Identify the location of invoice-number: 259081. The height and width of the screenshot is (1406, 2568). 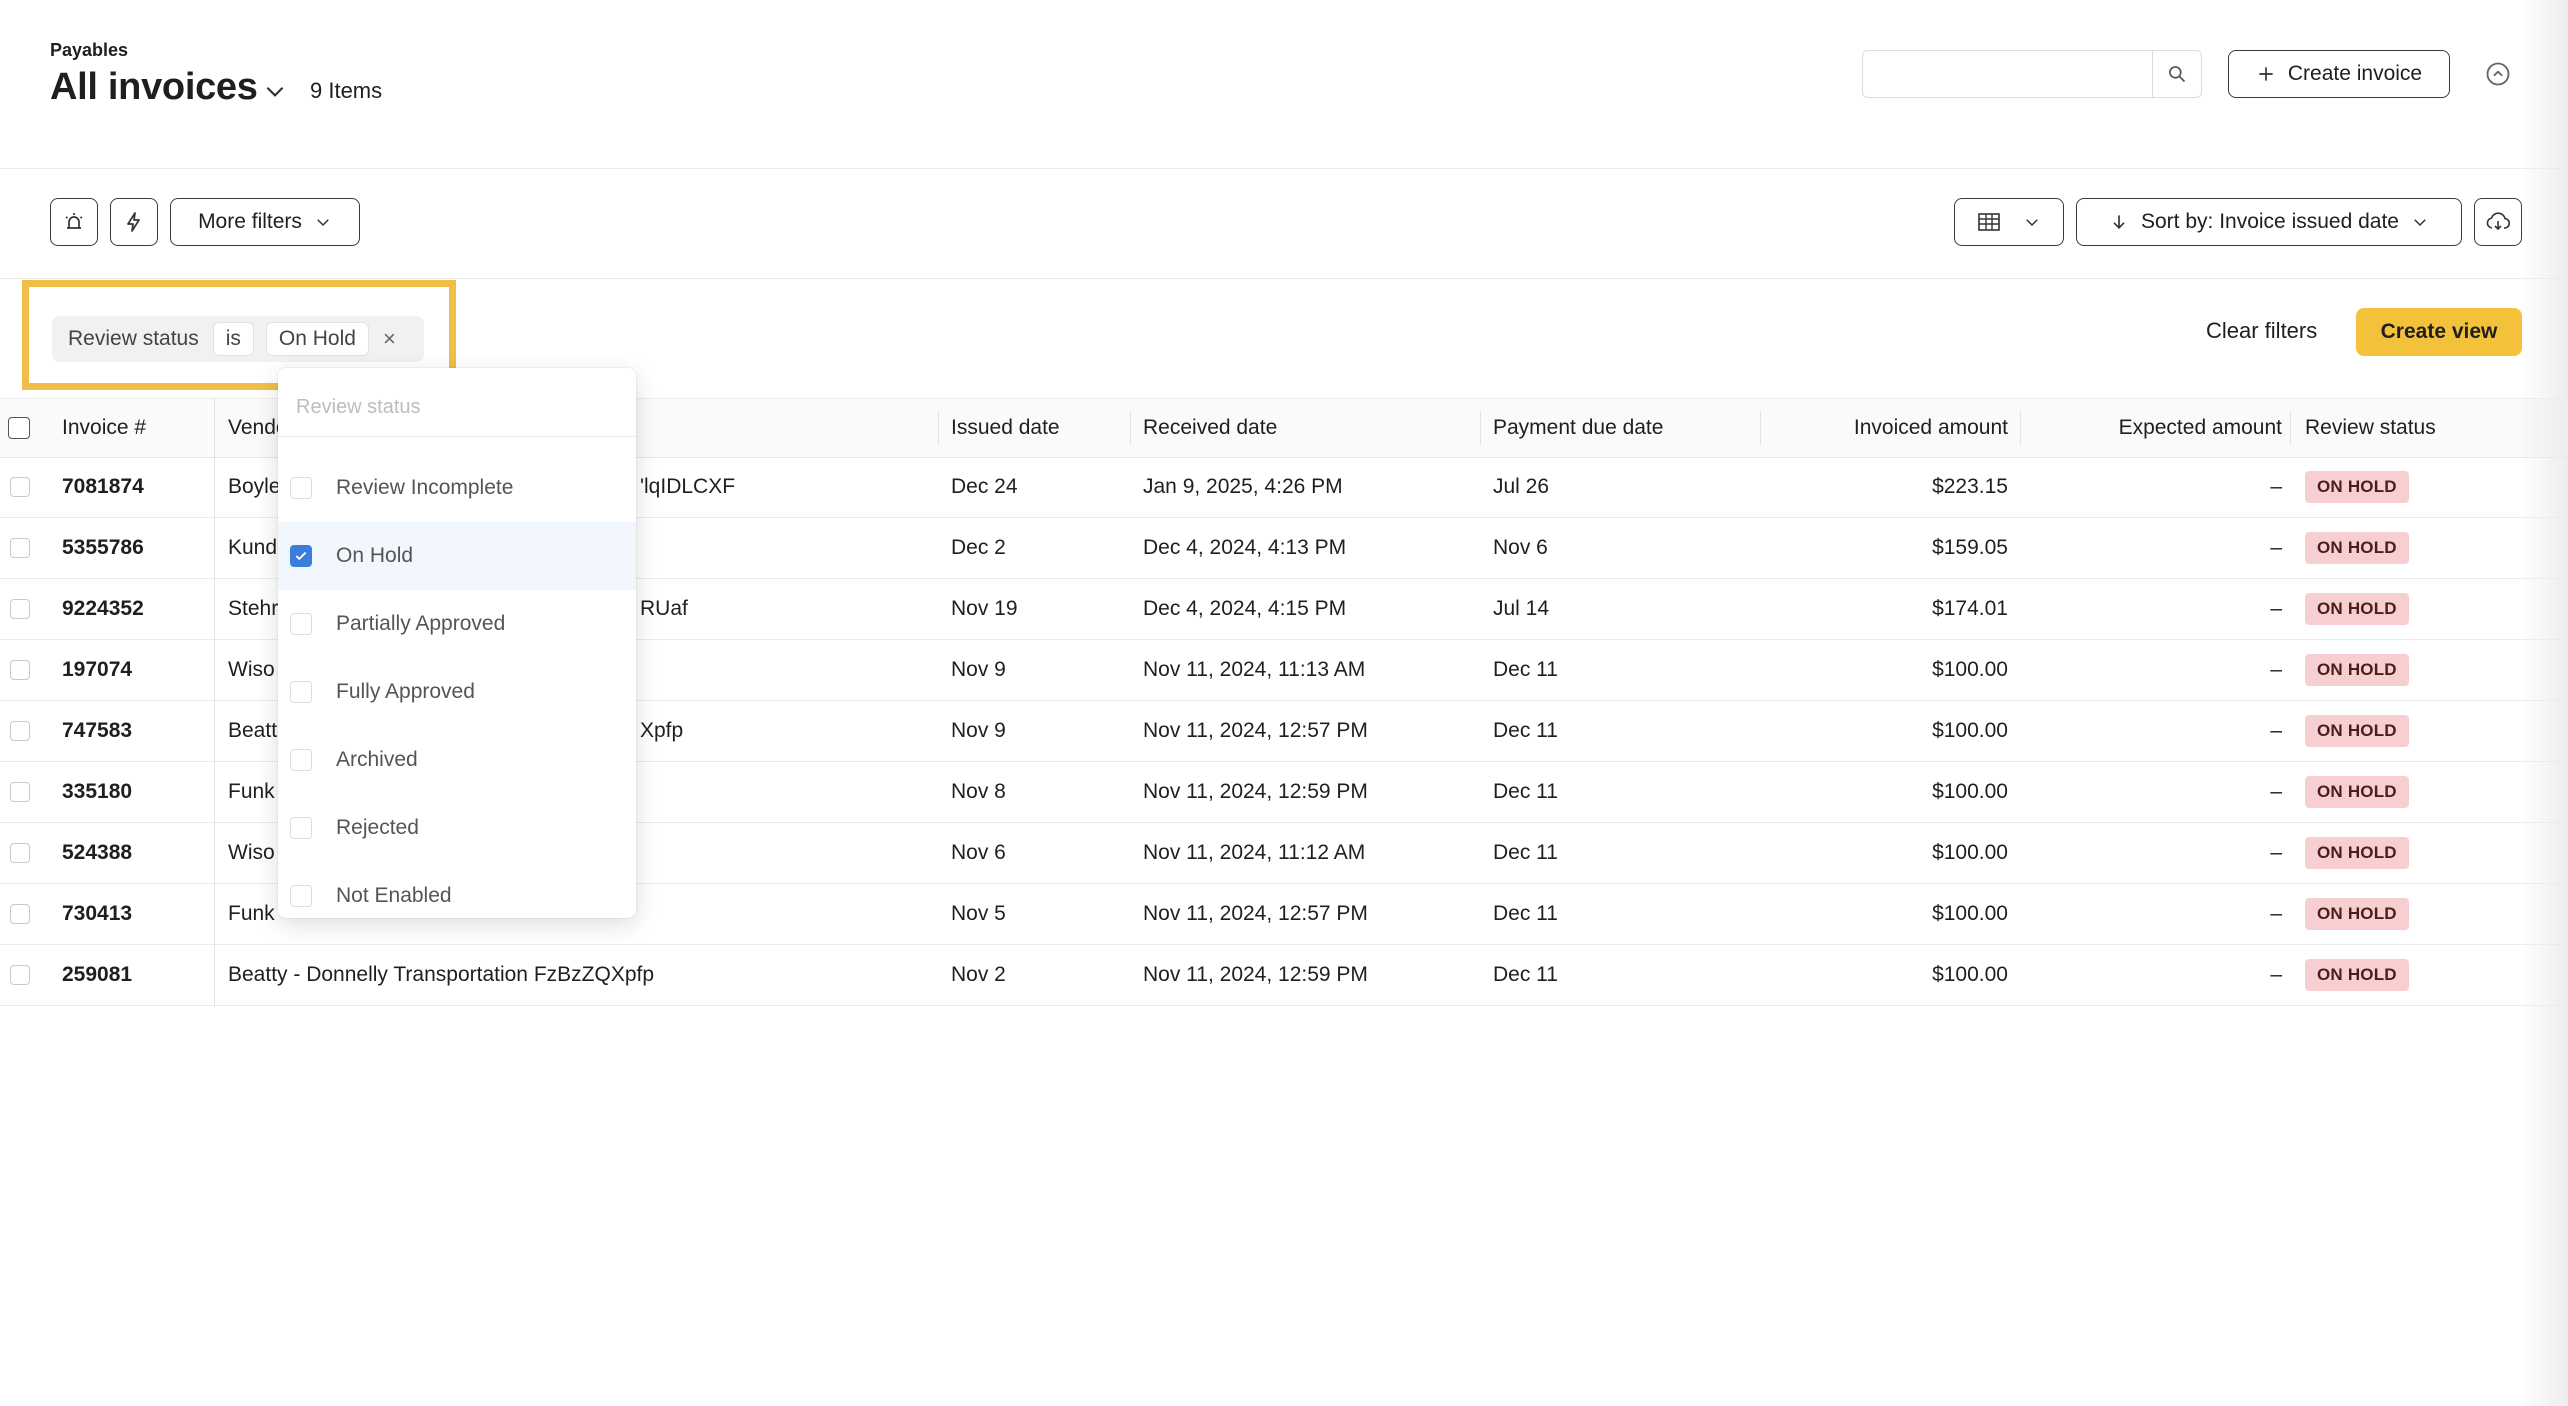
(97, 974).